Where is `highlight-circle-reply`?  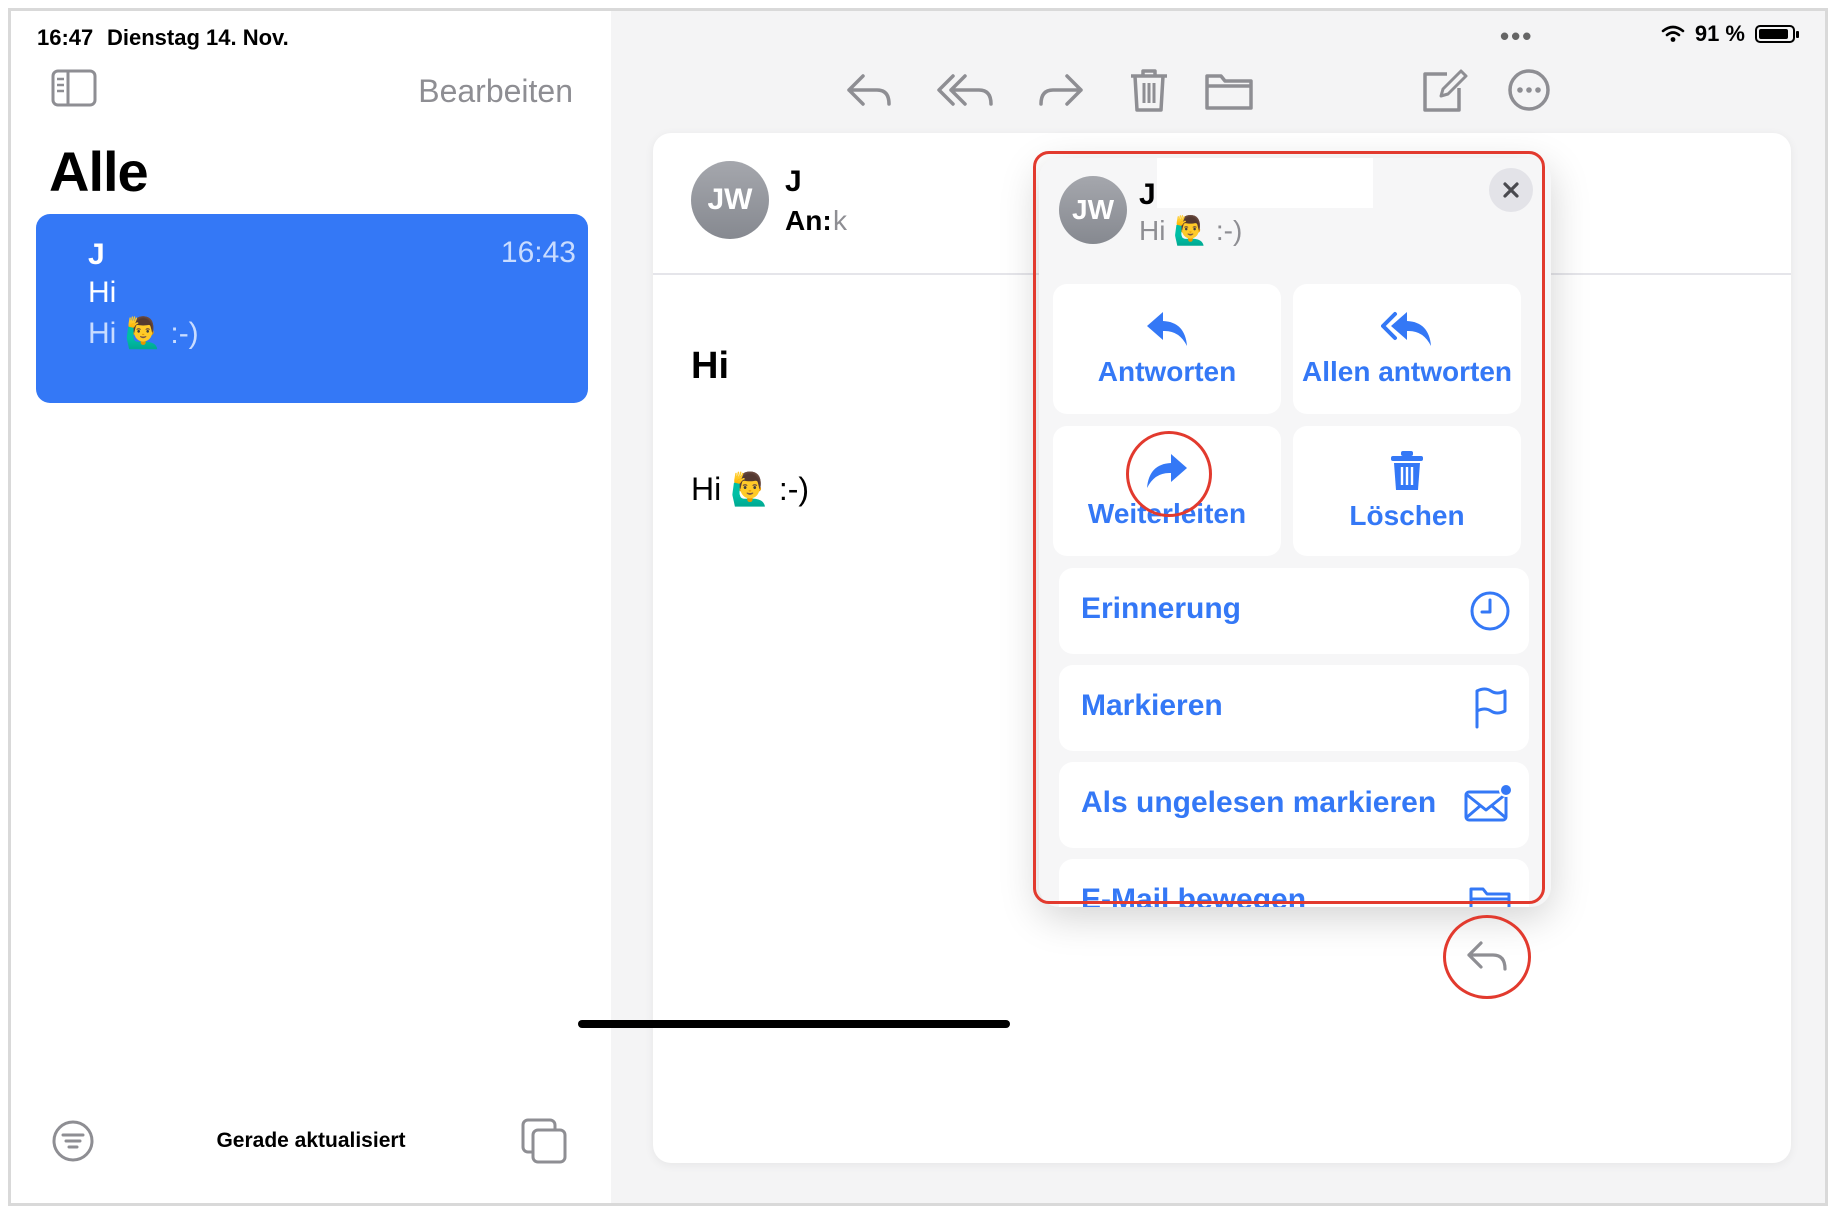 highlight-circle-reply is located at coordinates (1487, 957).